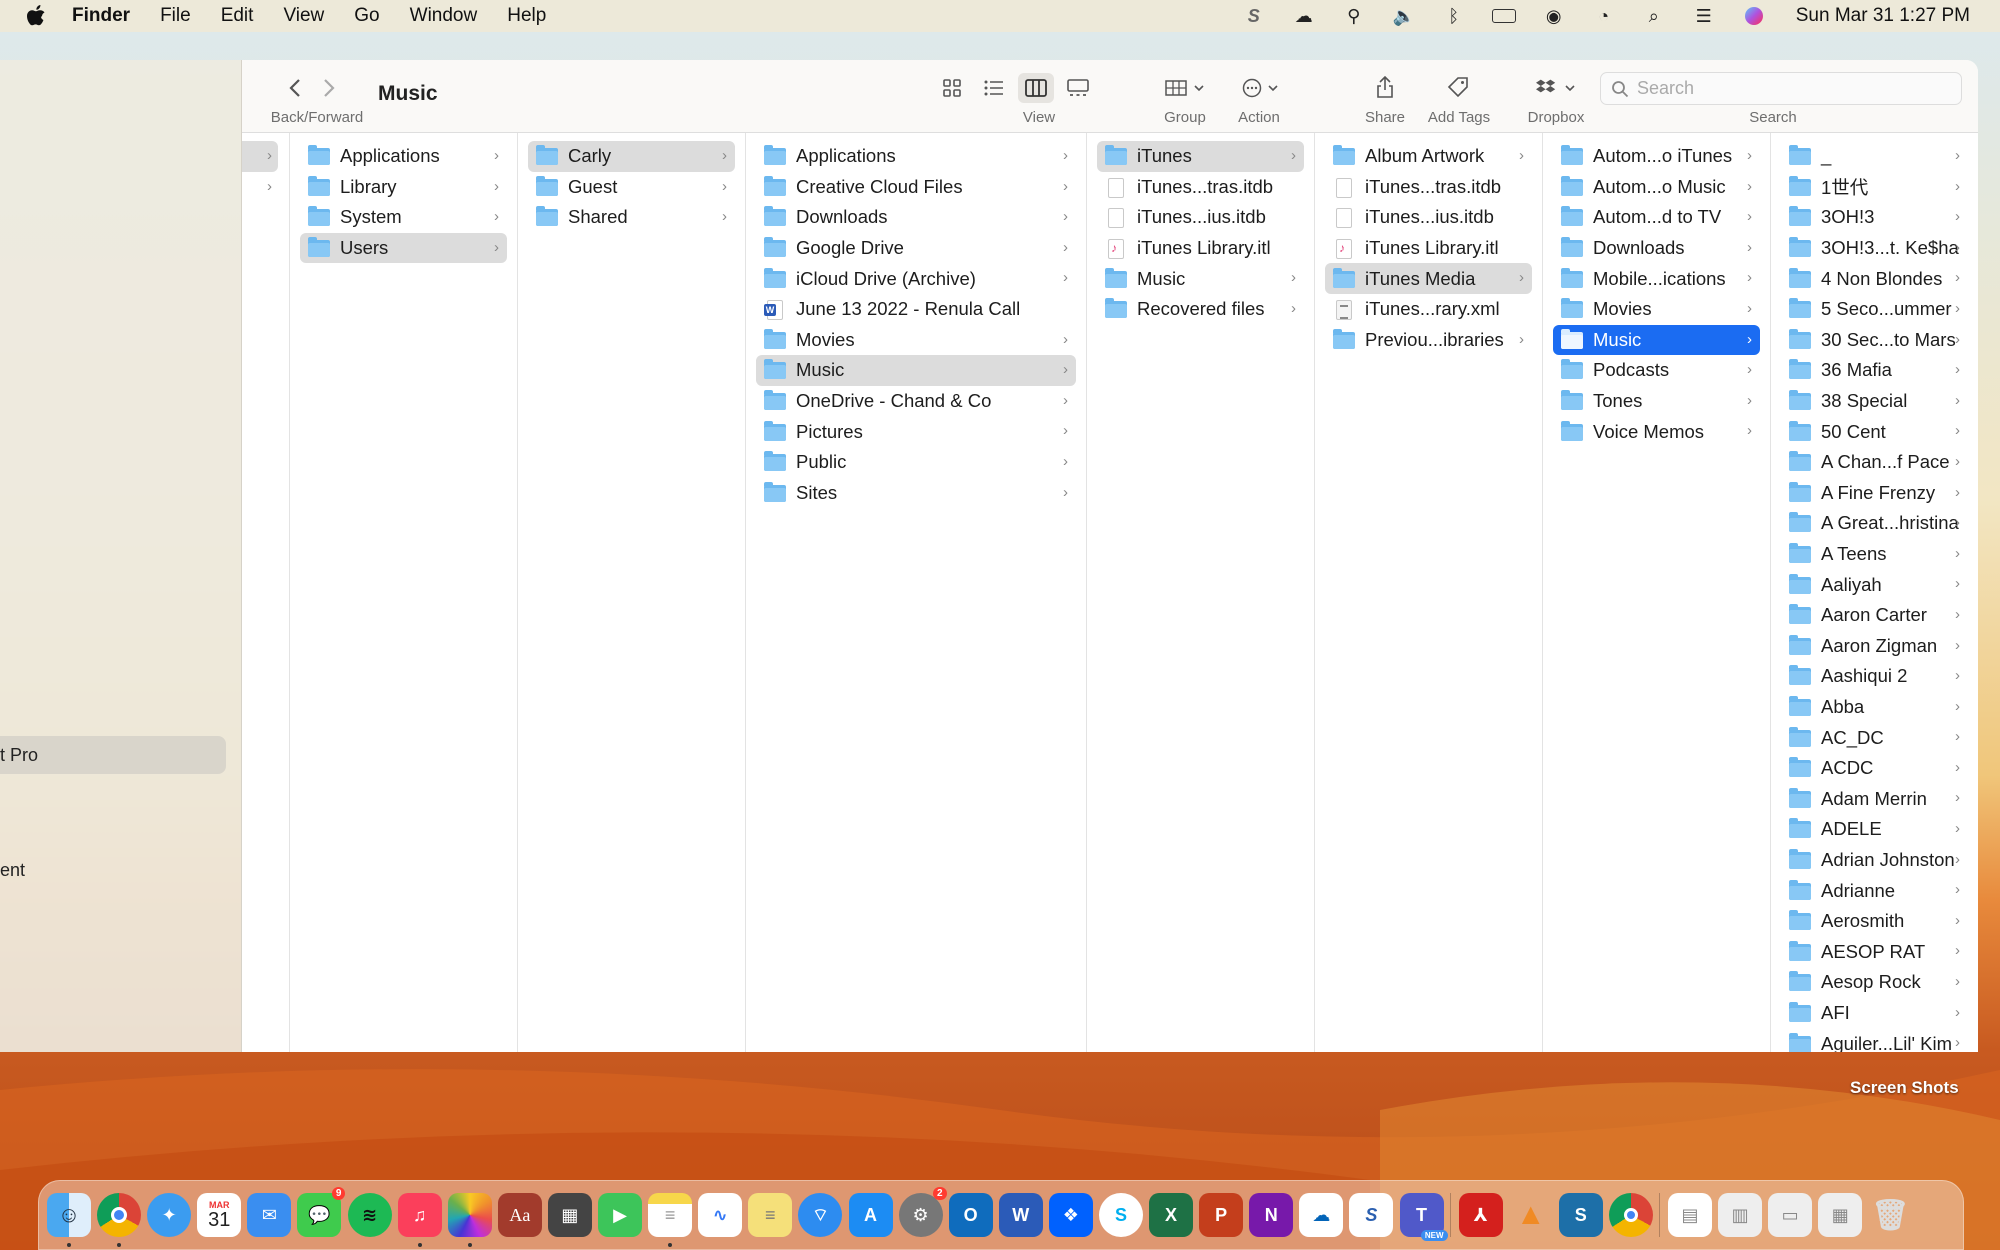  What do you see at coordinates (101, 16) in the screenshot?
I see `menu-finder: Finder` at bounding box center [101, 16].